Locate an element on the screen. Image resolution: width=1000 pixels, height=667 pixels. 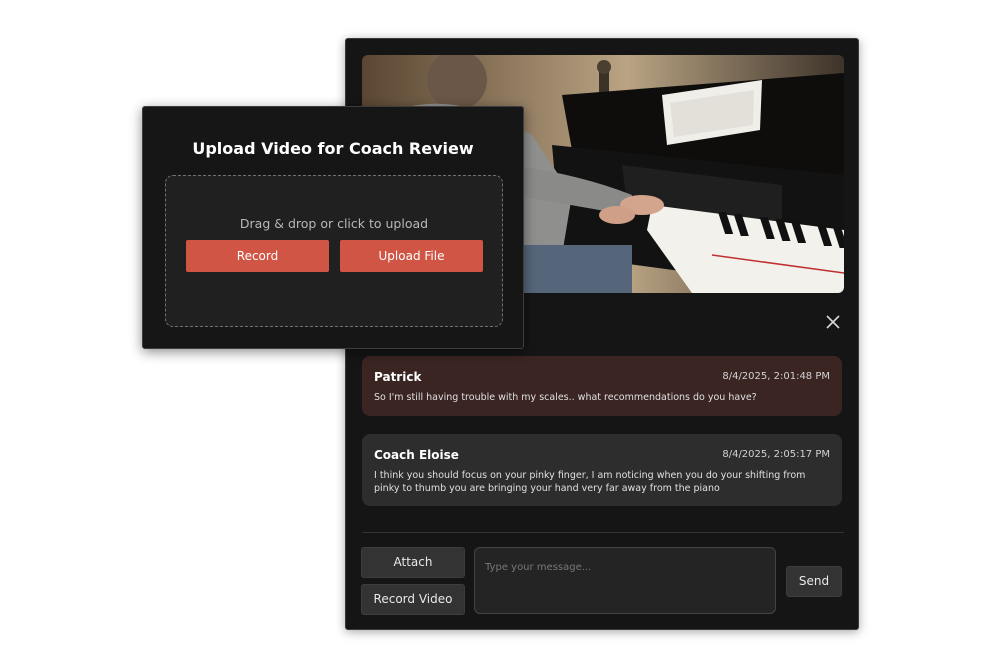
dropzone-instructions: Drag & drop or click to upload is located at coordinates (334, 223).